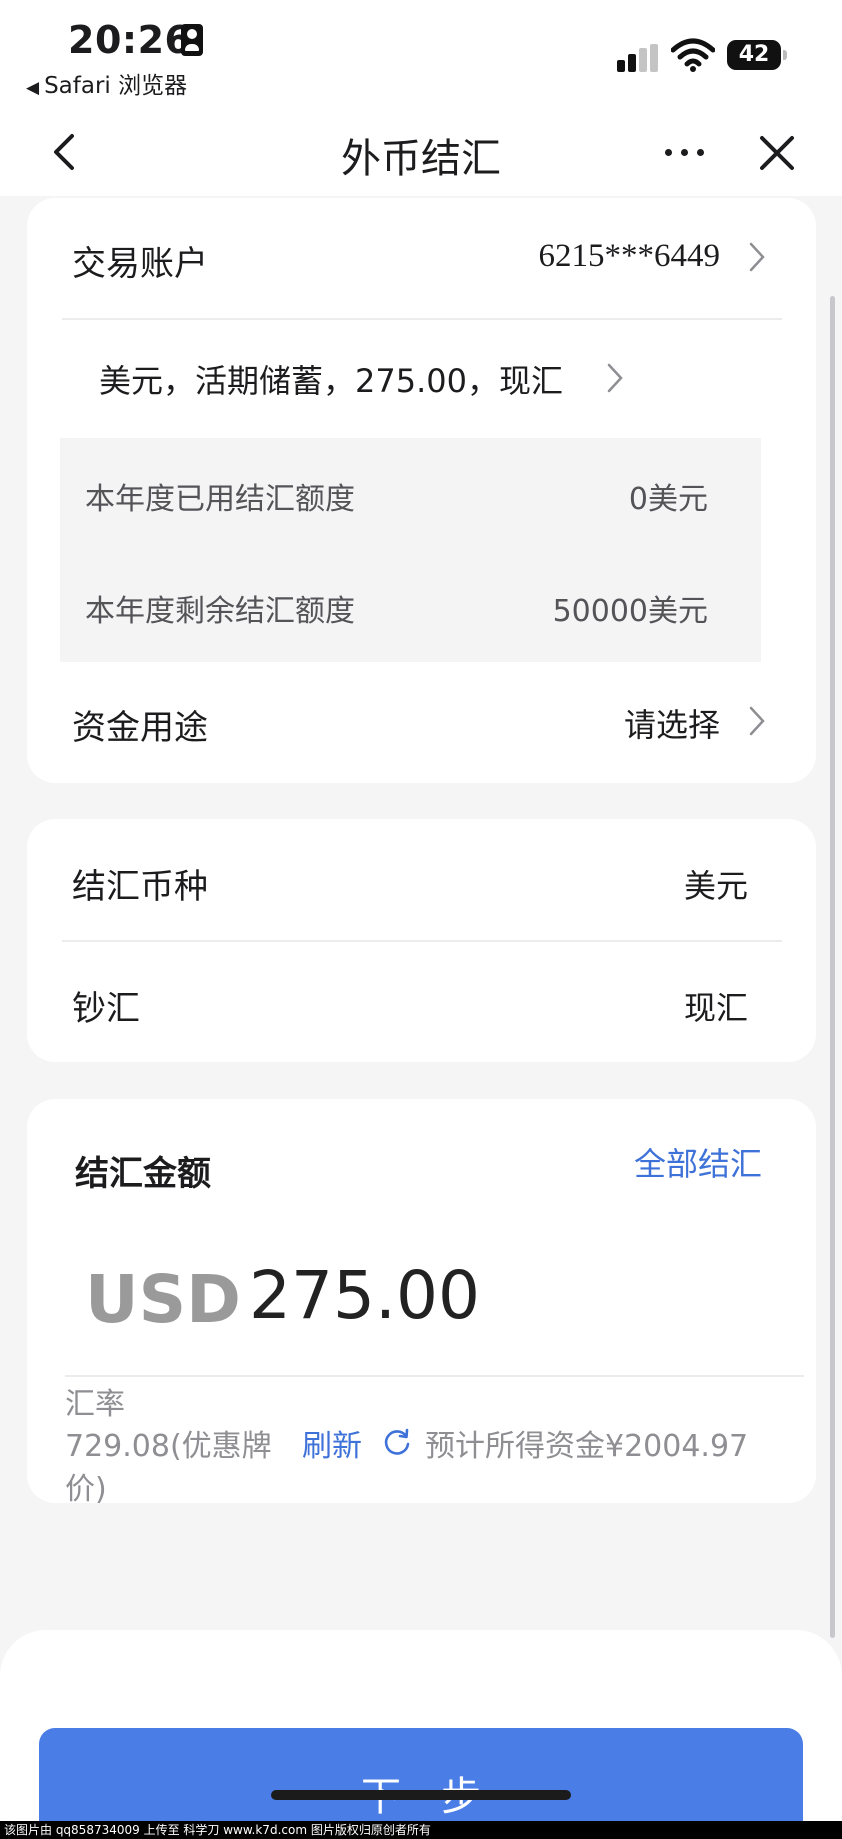 This screenshot has width=842, height=1839. Describe the element at coordinates (715, 886) in the screenshot. I see `currency-value: 美元` at that location.